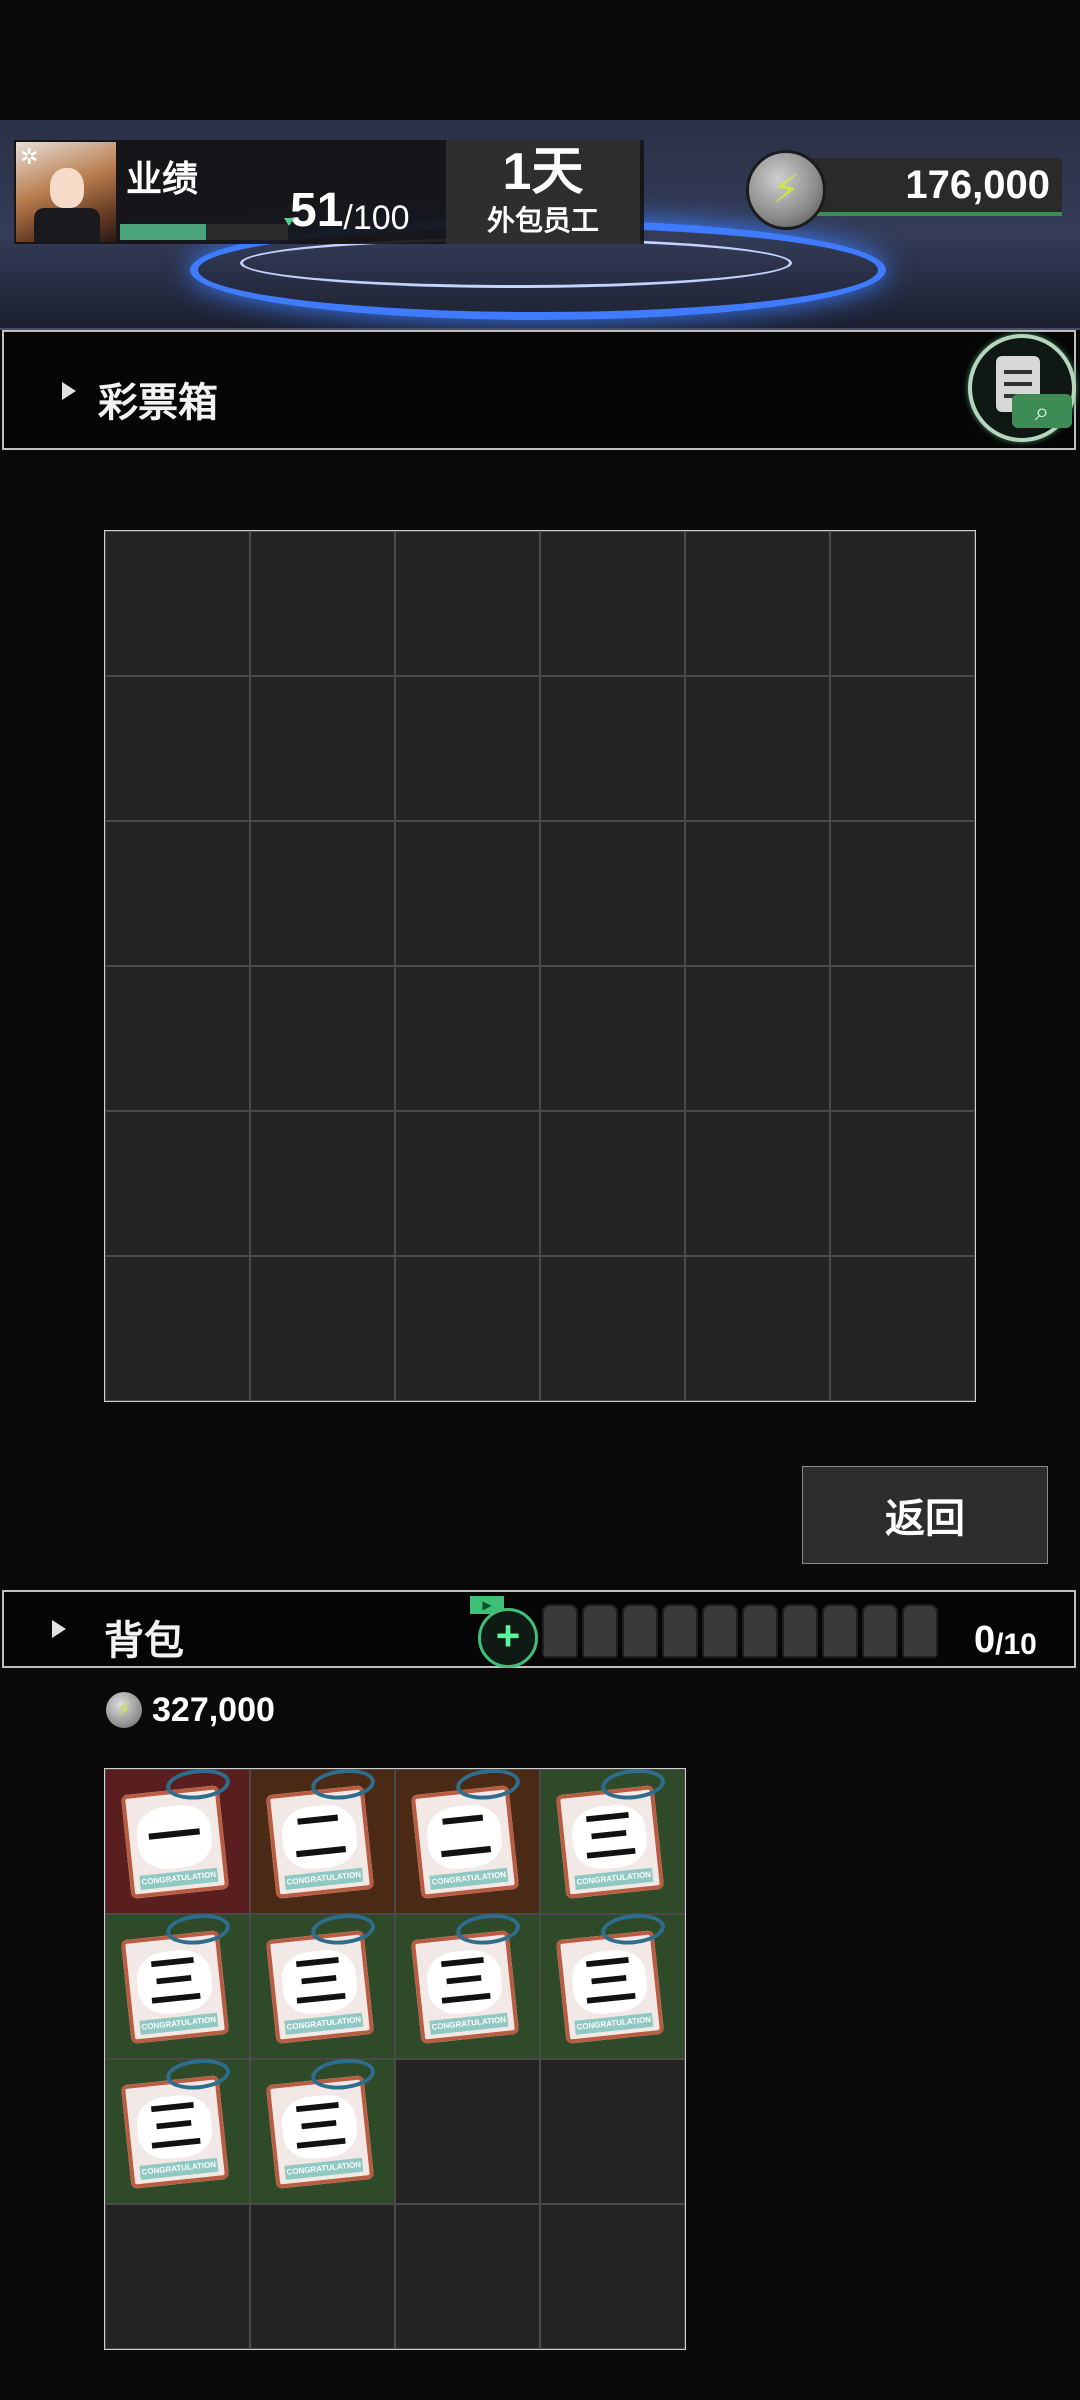 This screenshot has width=1080, height=2400. Describe the element at coordinates (190, 1710) in the screenshot. I see `bag-coin-row: ⚡ 327,000` at that location.